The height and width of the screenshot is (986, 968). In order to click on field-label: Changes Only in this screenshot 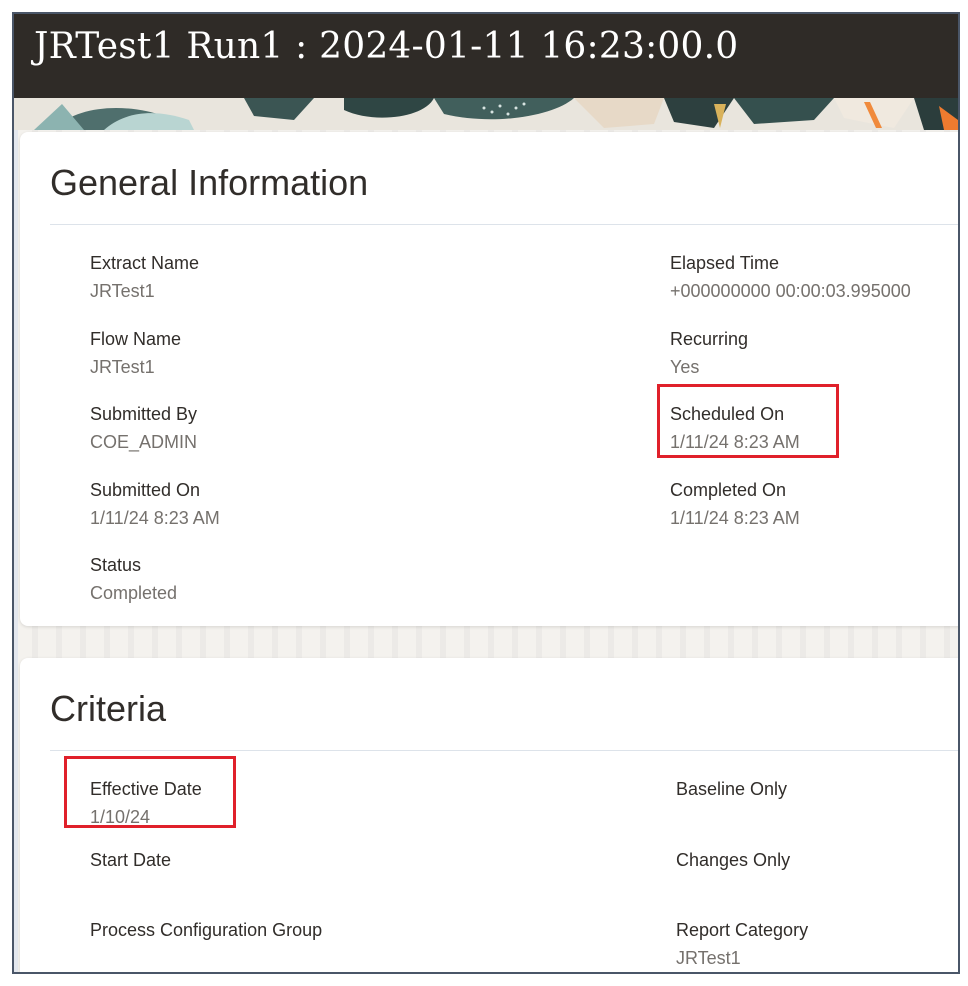, I will do `click(733, 860)`.